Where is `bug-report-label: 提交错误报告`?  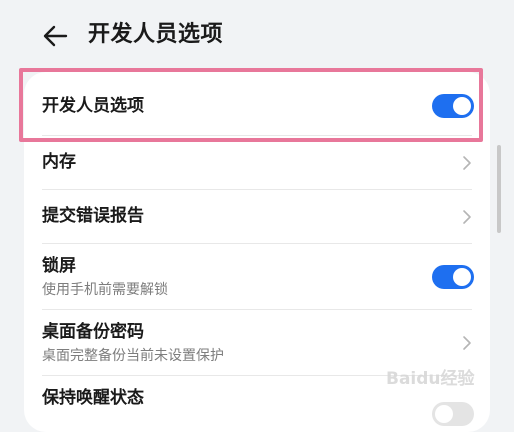
bug-report-label: 提交错误报告 is located at coordinates (93, 216).